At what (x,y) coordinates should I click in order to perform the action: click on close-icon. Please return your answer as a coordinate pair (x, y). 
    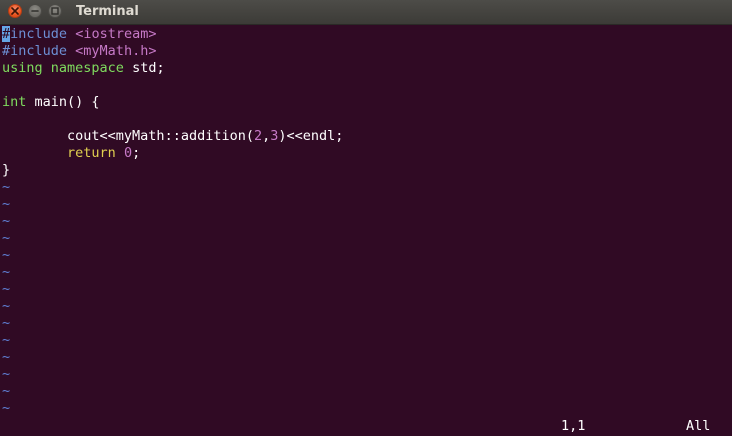
    Looking at the image, I should click on (15, 11).